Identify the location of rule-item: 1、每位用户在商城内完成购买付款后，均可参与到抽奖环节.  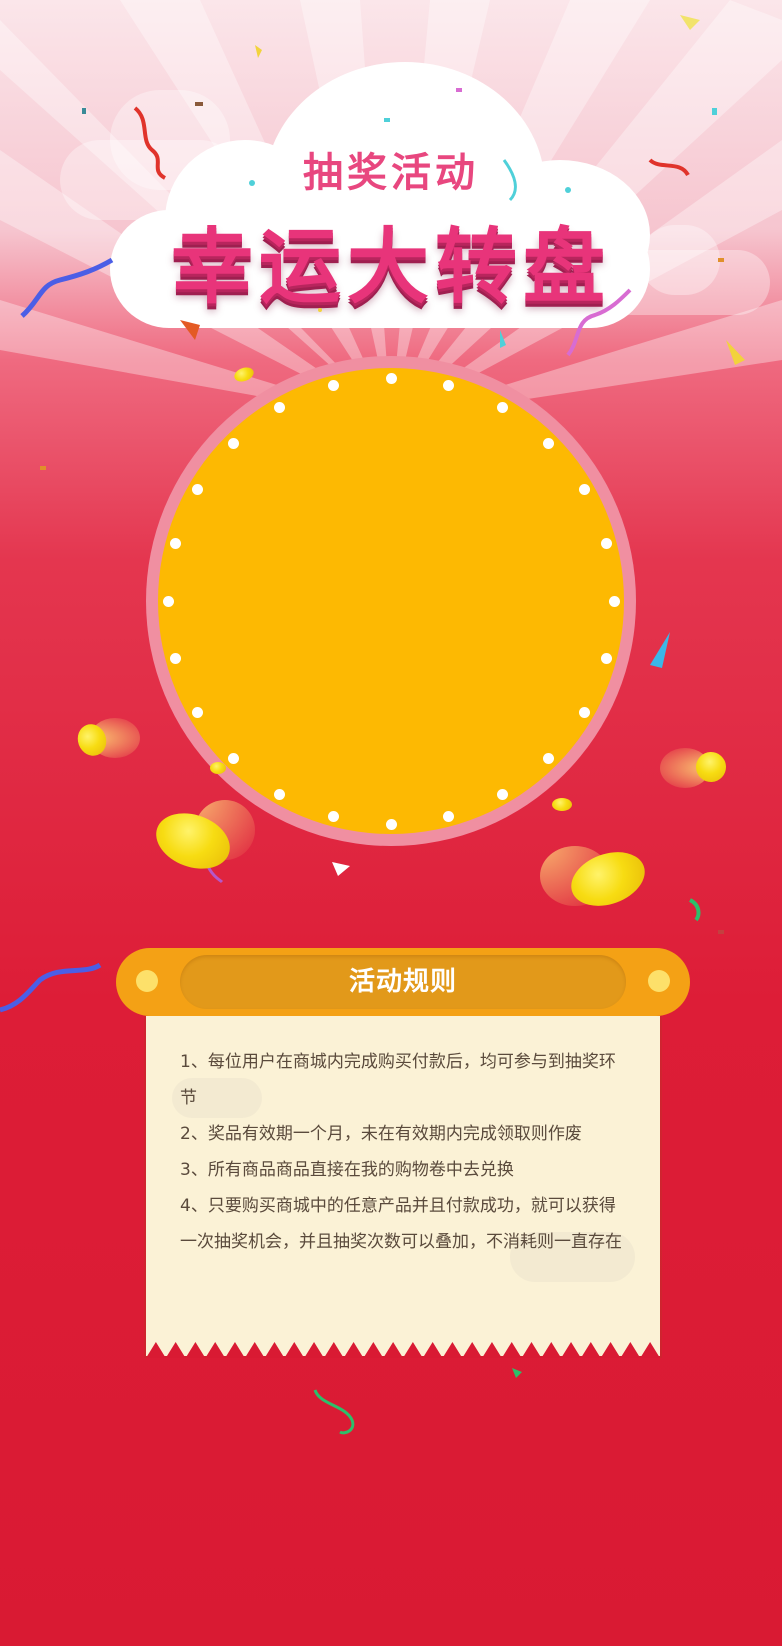
(398, 1080).